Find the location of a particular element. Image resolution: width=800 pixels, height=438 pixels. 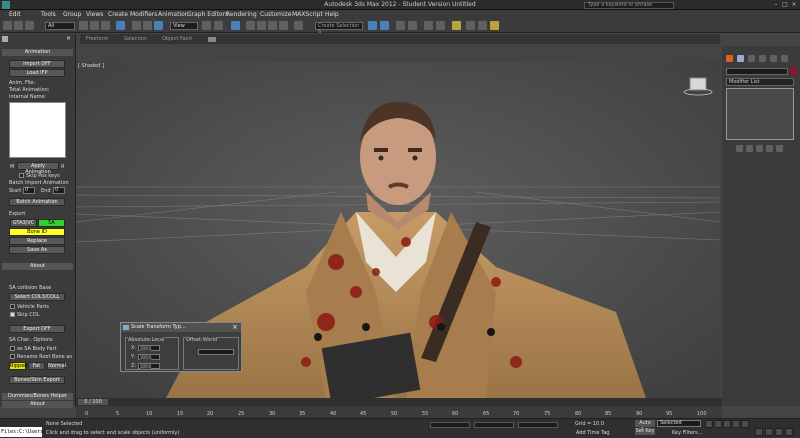

panel-close-icon: × is located at coordinates (69, 39).